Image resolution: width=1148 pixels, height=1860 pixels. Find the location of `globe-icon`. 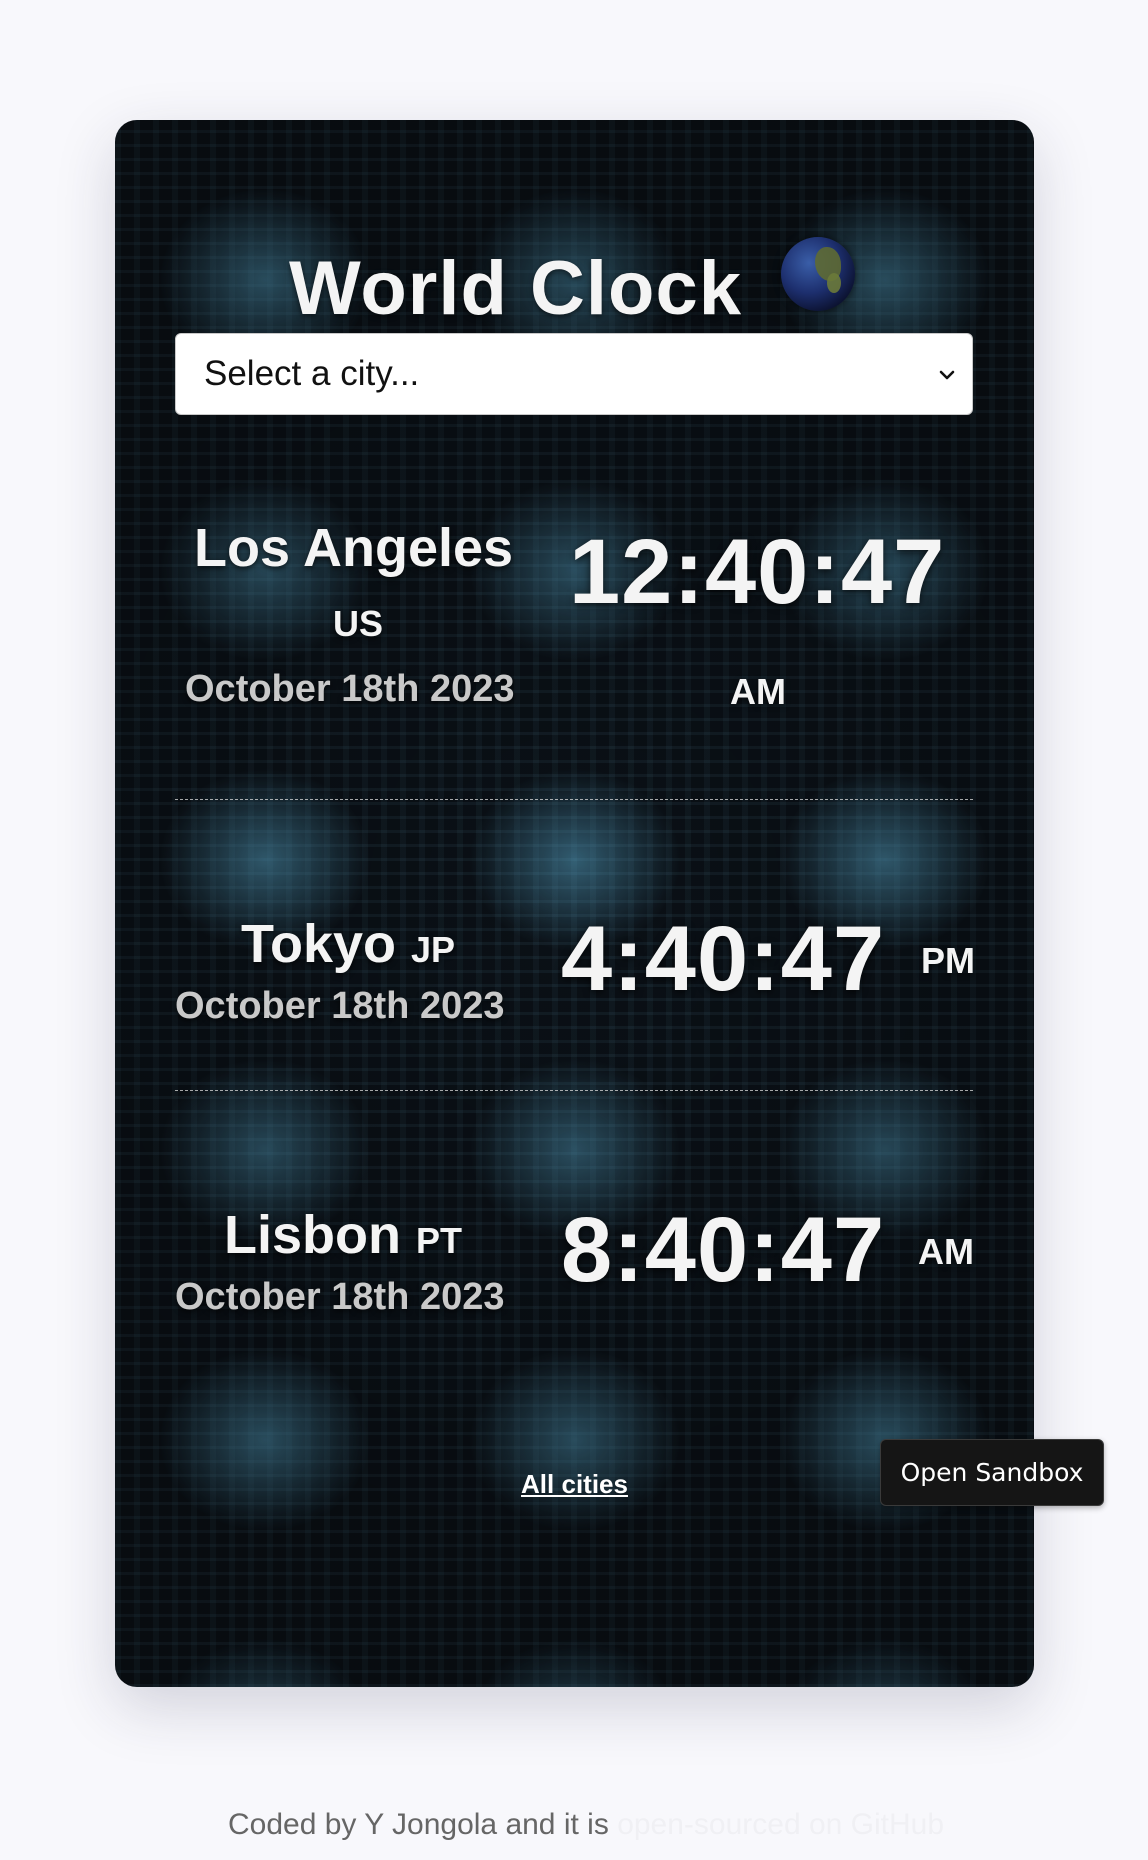

globe-icon is located at coordinates (818, 274).